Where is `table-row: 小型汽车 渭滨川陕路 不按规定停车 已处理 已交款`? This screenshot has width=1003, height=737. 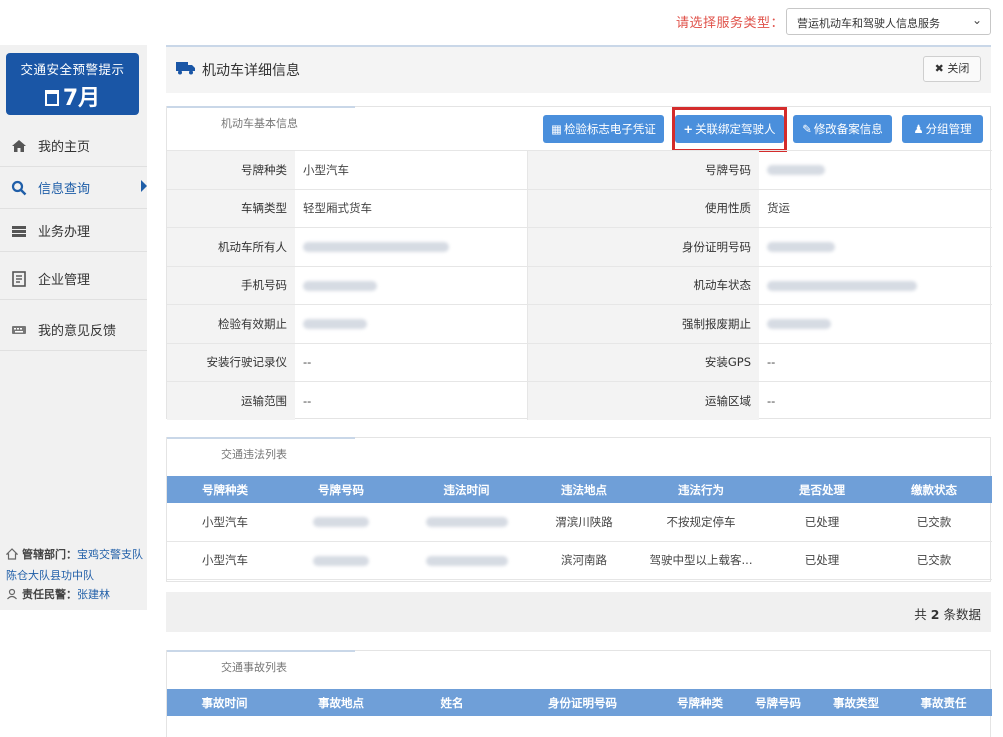 table-row: 小型汽车 渭滨川陕路 不按规定停车 已处理 已交款 is located at coordinates (579, 522).